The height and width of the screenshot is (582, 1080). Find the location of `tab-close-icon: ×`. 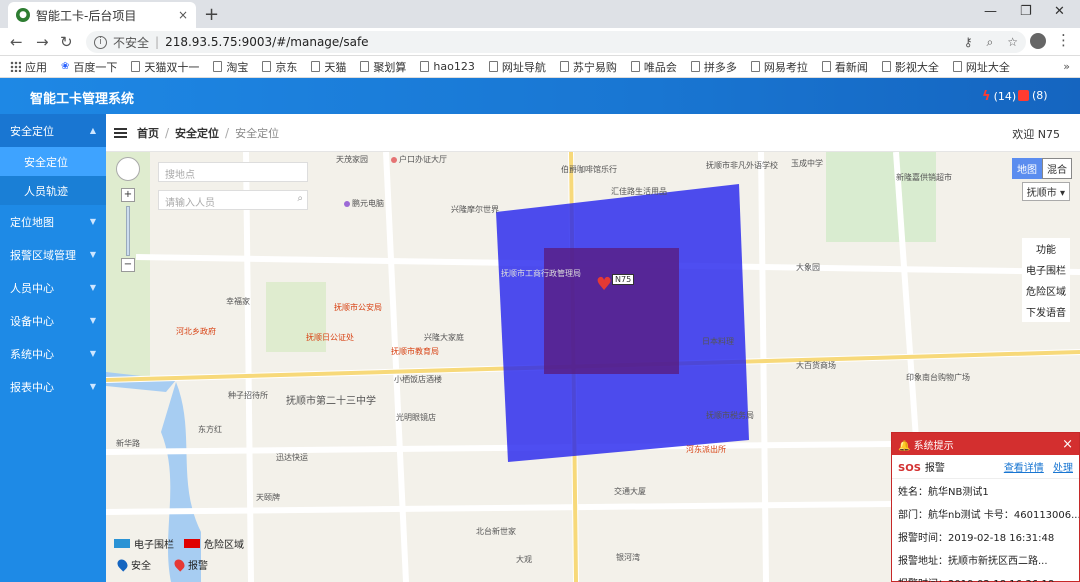

tab-close-icon: × is located at coordinates (183, 15).